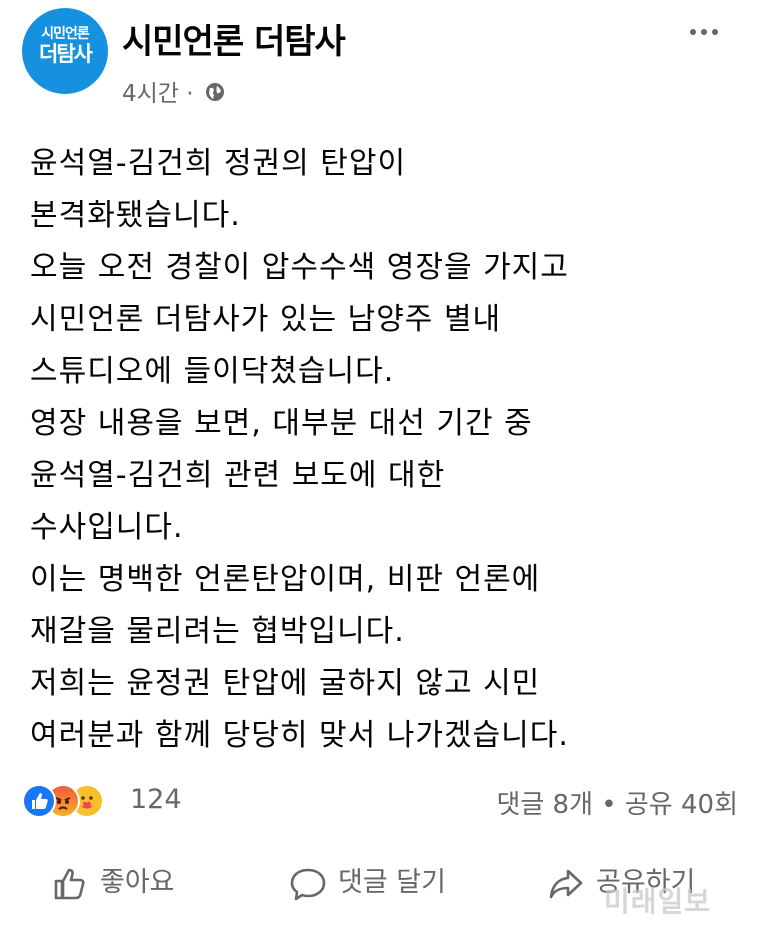 The image size is (760, 932). Describe the element at coordinates (212, 371) in the screenshot. I see `post-line: 스튜디오에 들이닥쳤습니다.` at that location.